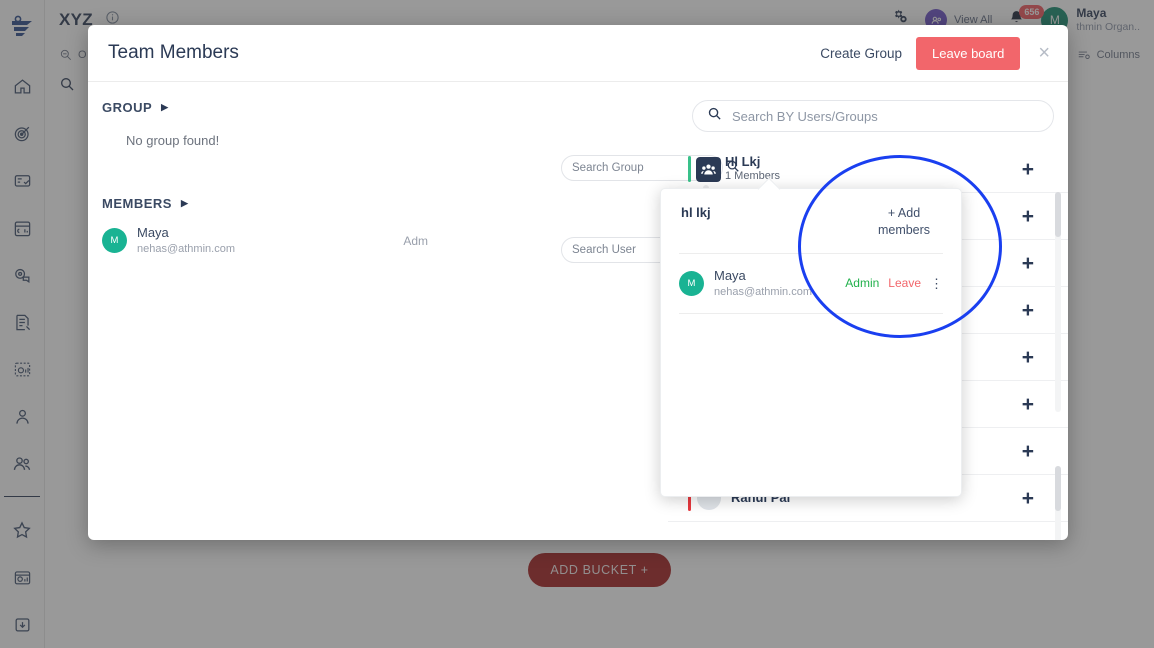 The height and width of the screenshot is (648, 1154). Describe the element at coordinates (173, 52) in the screenshot. I see `page-title: Team Members` at that location.